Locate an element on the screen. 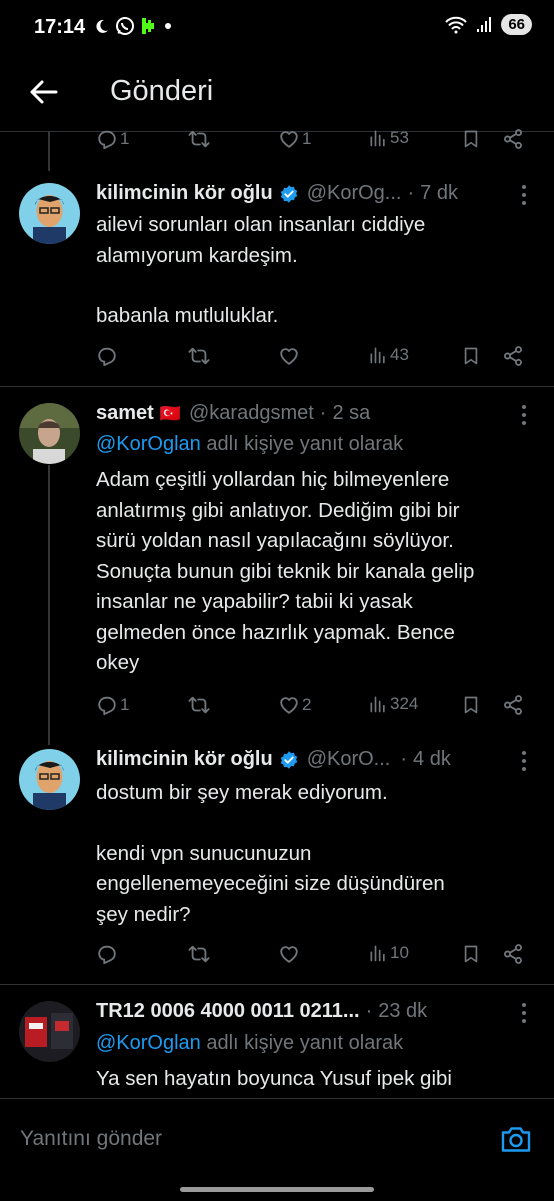 The height and width of the screenshot is (1201, 554). views-button: 10 is located at coordinates (388, 953).